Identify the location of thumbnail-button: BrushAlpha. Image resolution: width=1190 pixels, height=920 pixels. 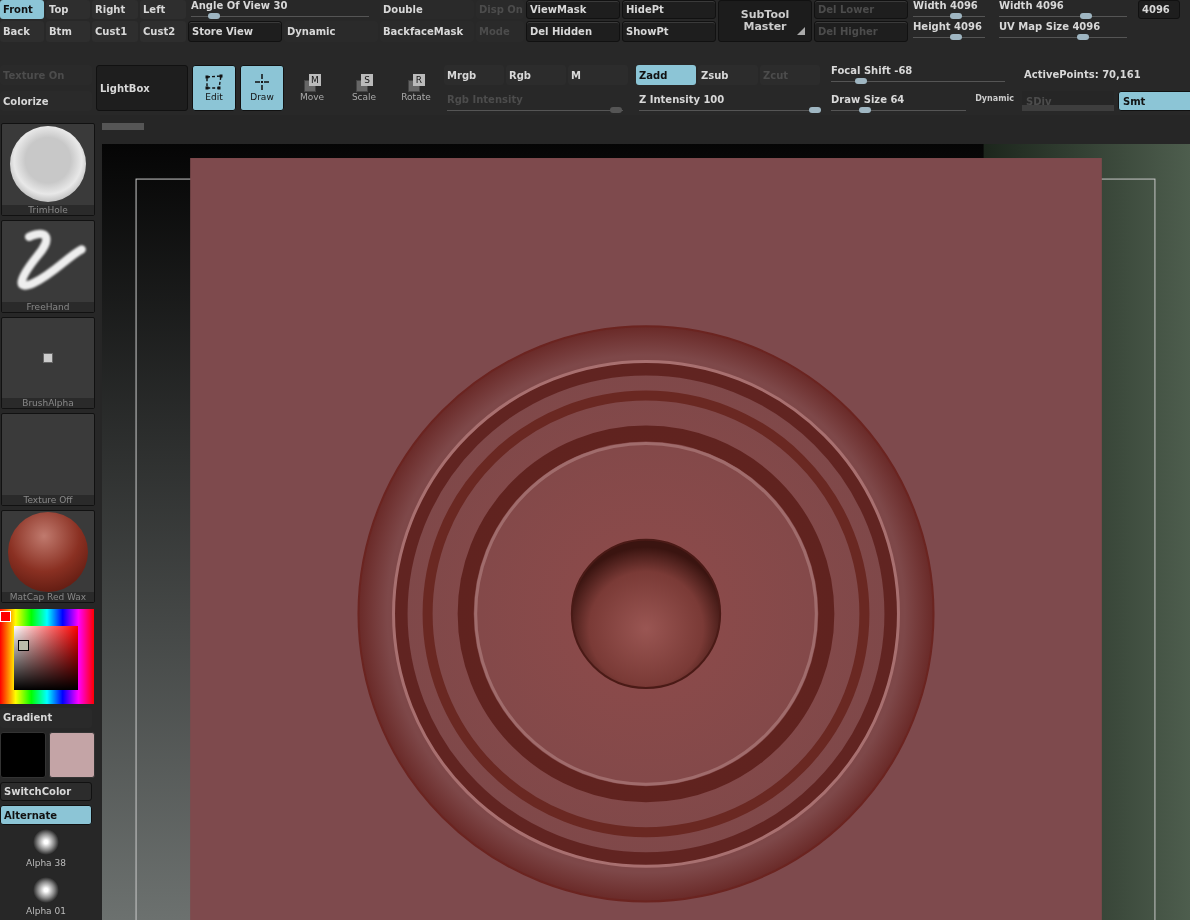
(48, 363).